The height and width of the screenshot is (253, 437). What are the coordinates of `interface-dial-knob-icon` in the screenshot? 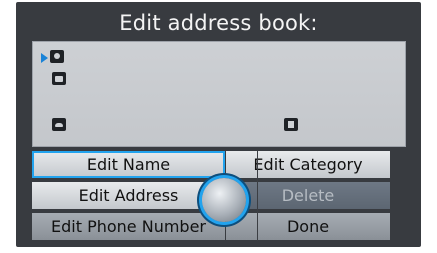 It's located at (224, 200).